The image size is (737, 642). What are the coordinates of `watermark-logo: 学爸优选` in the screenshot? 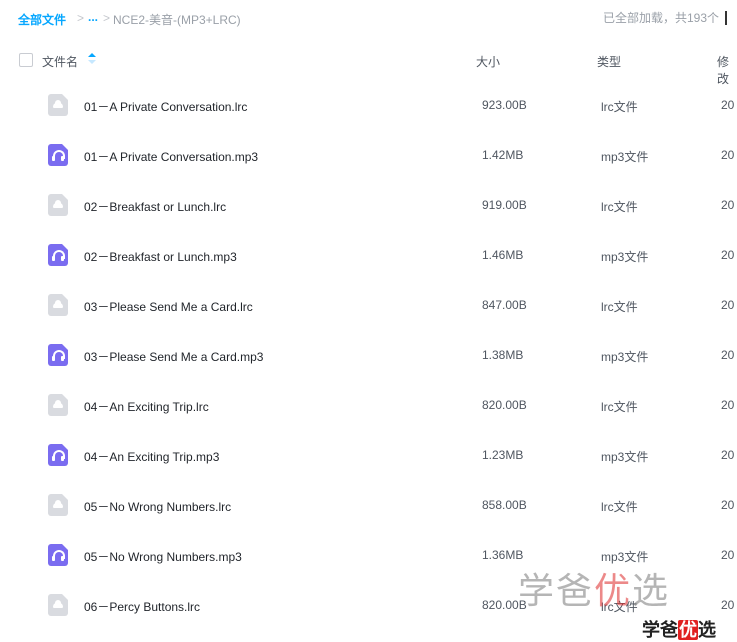 It's located at (594, 590).